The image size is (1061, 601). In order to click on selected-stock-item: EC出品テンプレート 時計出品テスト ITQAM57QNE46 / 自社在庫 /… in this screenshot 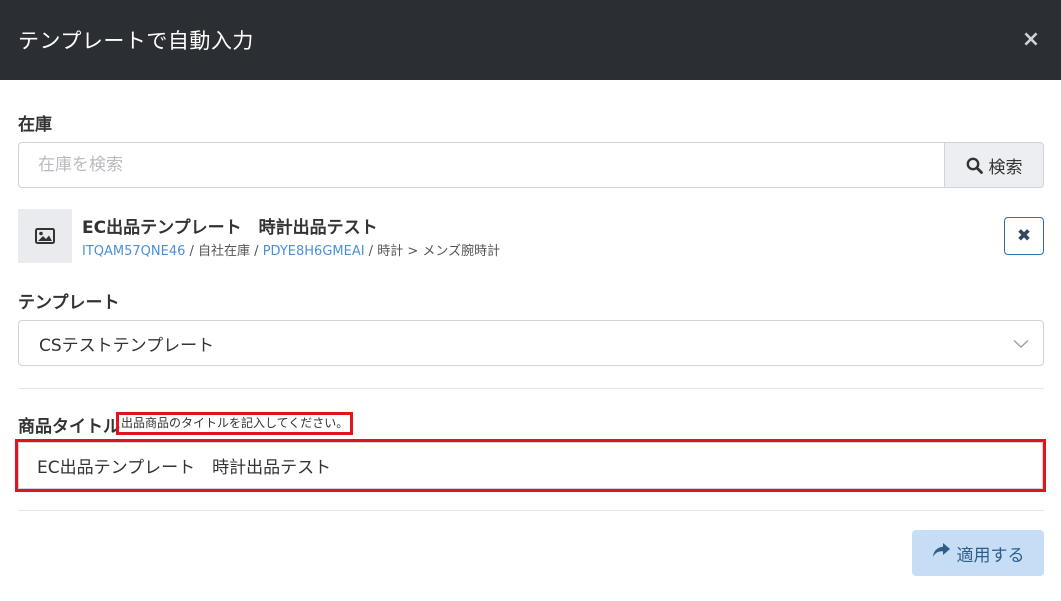, I will do `click(531, 236)`.